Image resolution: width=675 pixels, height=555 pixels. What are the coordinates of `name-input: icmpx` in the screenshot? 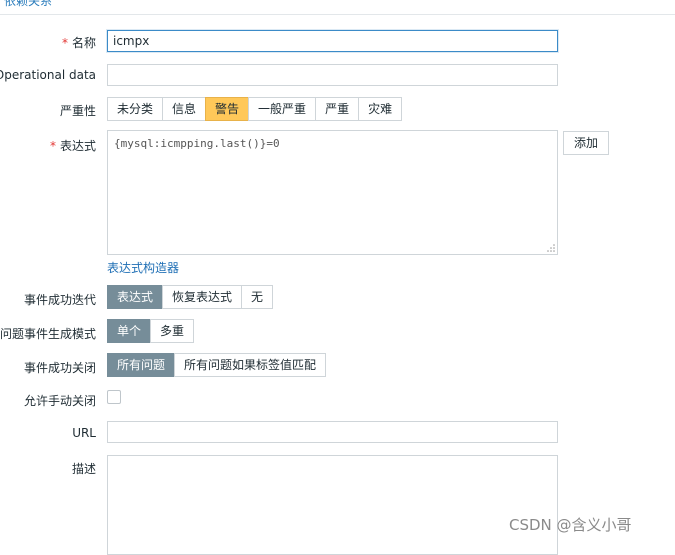 It's located at (332, 41).